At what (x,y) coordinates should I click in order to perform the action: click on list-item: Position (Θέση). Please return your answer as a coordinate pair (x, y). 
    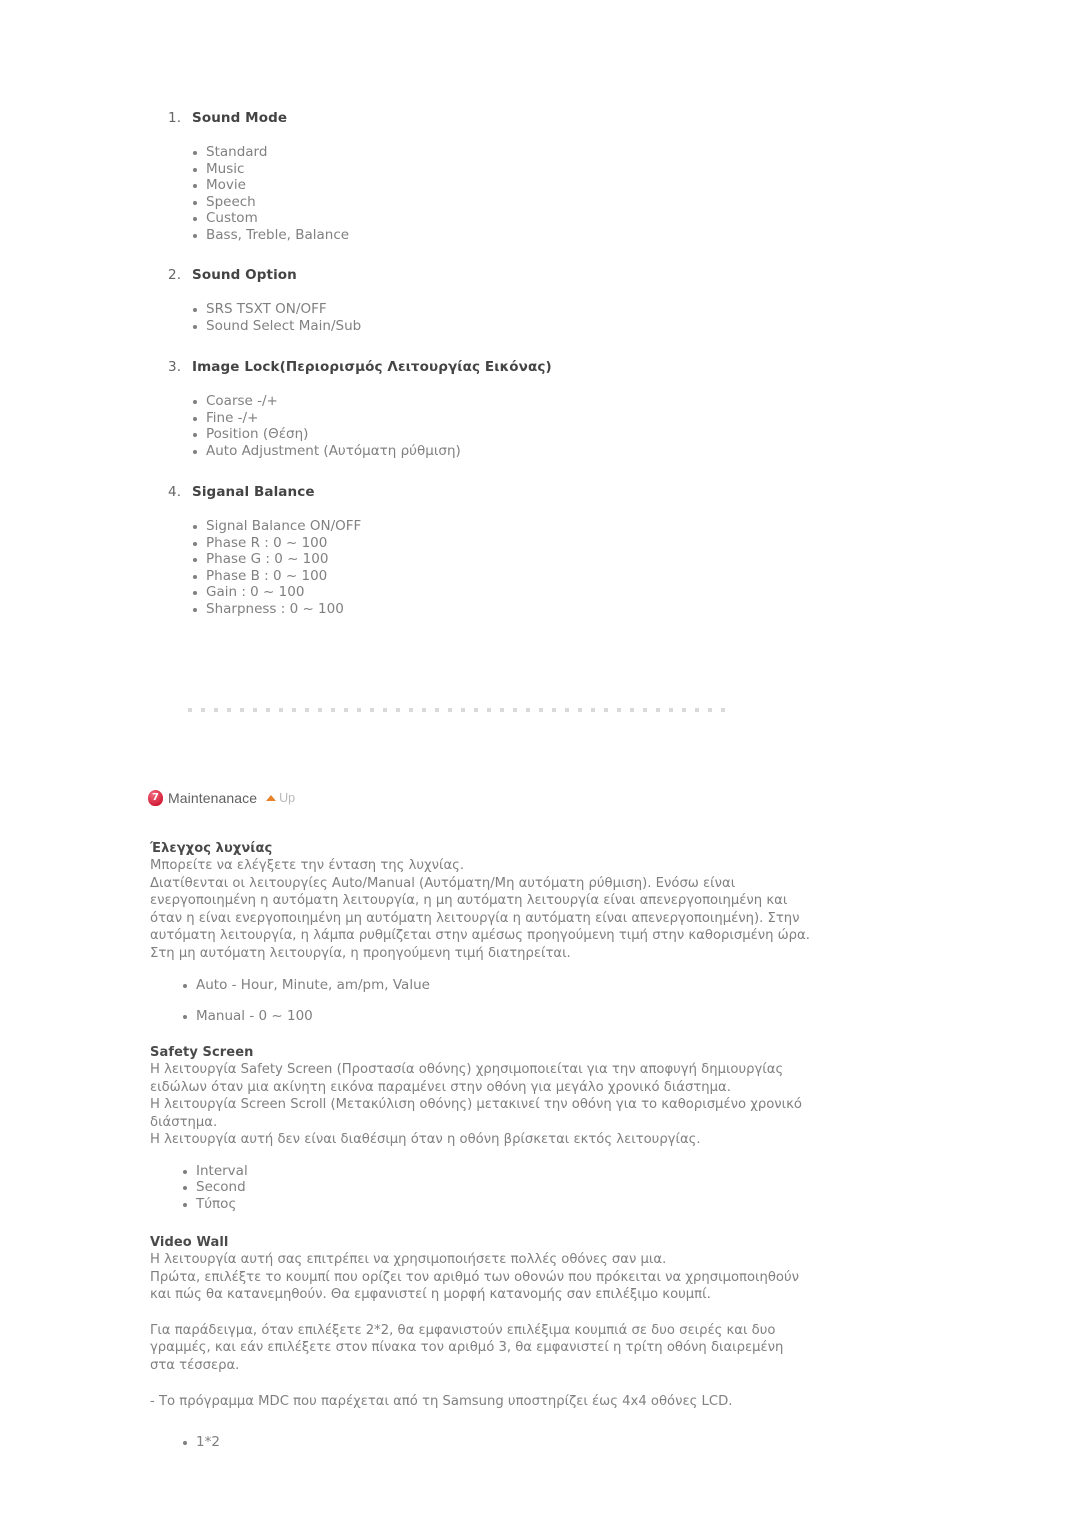
    Looking at the image, I should click on (372, 434).